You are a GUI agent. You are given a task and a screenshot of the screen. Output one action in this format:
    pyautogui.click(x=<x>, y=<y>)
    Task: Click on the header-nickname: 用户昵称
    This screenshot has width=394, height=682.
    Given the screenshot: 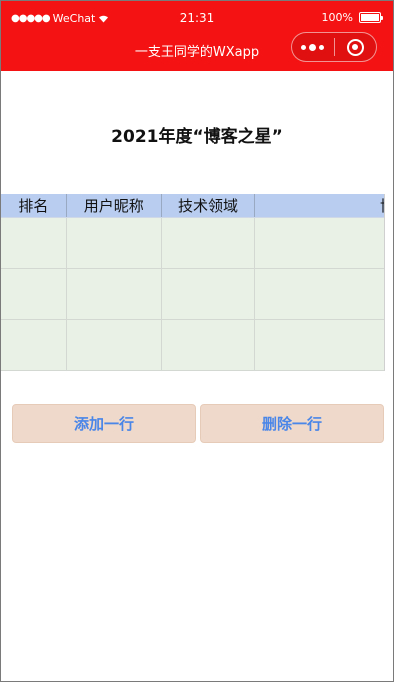 What is the action you would take?
    pyautogui.click(x=114, y=205)
    